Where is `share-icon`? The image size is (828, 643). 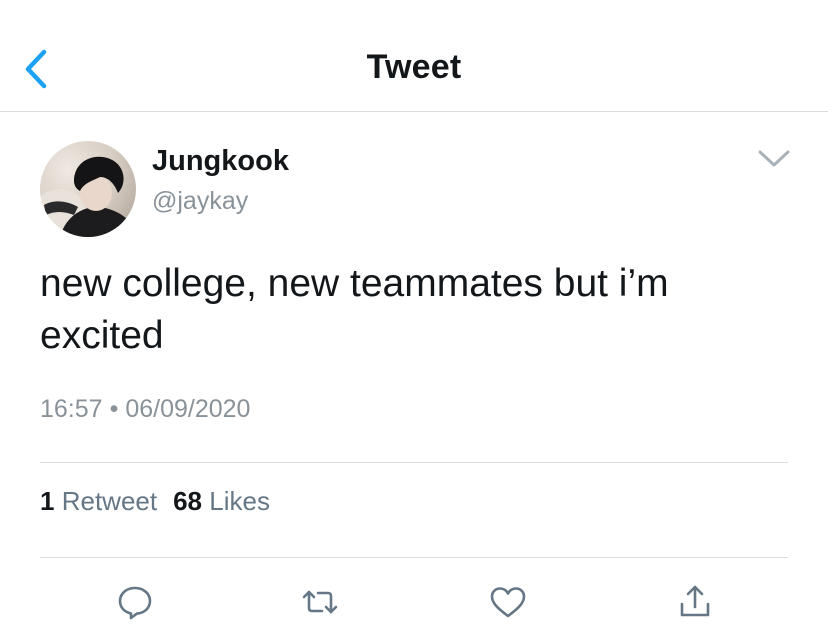 share-icon is located at coordinates (695, 601).